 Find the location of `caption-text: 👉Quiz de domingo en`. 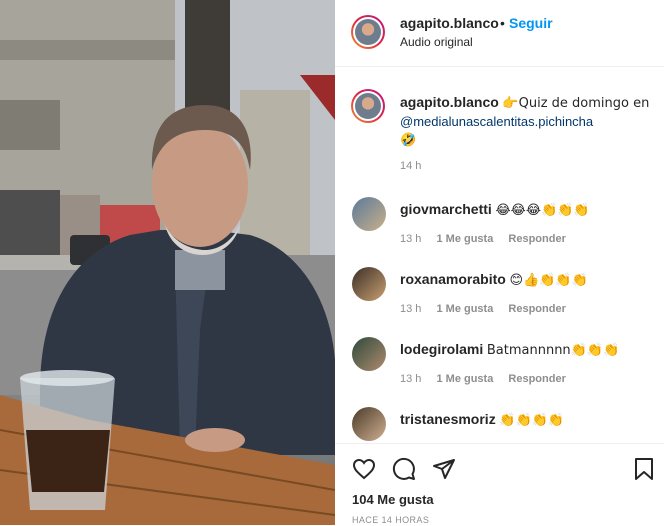

caption-text: 👉Quiz de domingo en is located at coordinates (576, 103).